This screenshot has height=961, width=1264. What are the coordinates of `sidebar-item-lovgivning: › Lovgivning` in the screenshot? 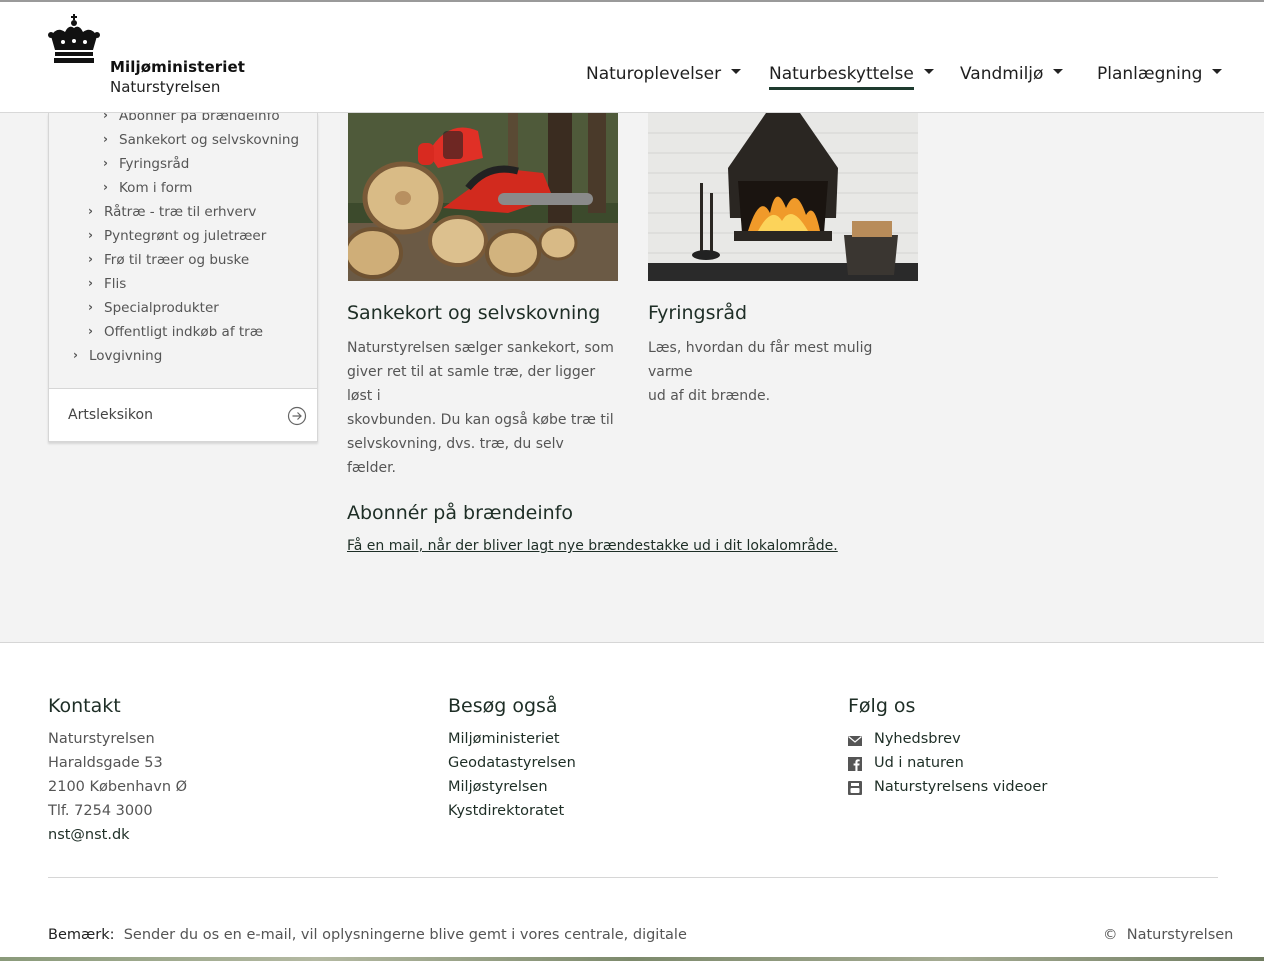 It's located at (118, 356).